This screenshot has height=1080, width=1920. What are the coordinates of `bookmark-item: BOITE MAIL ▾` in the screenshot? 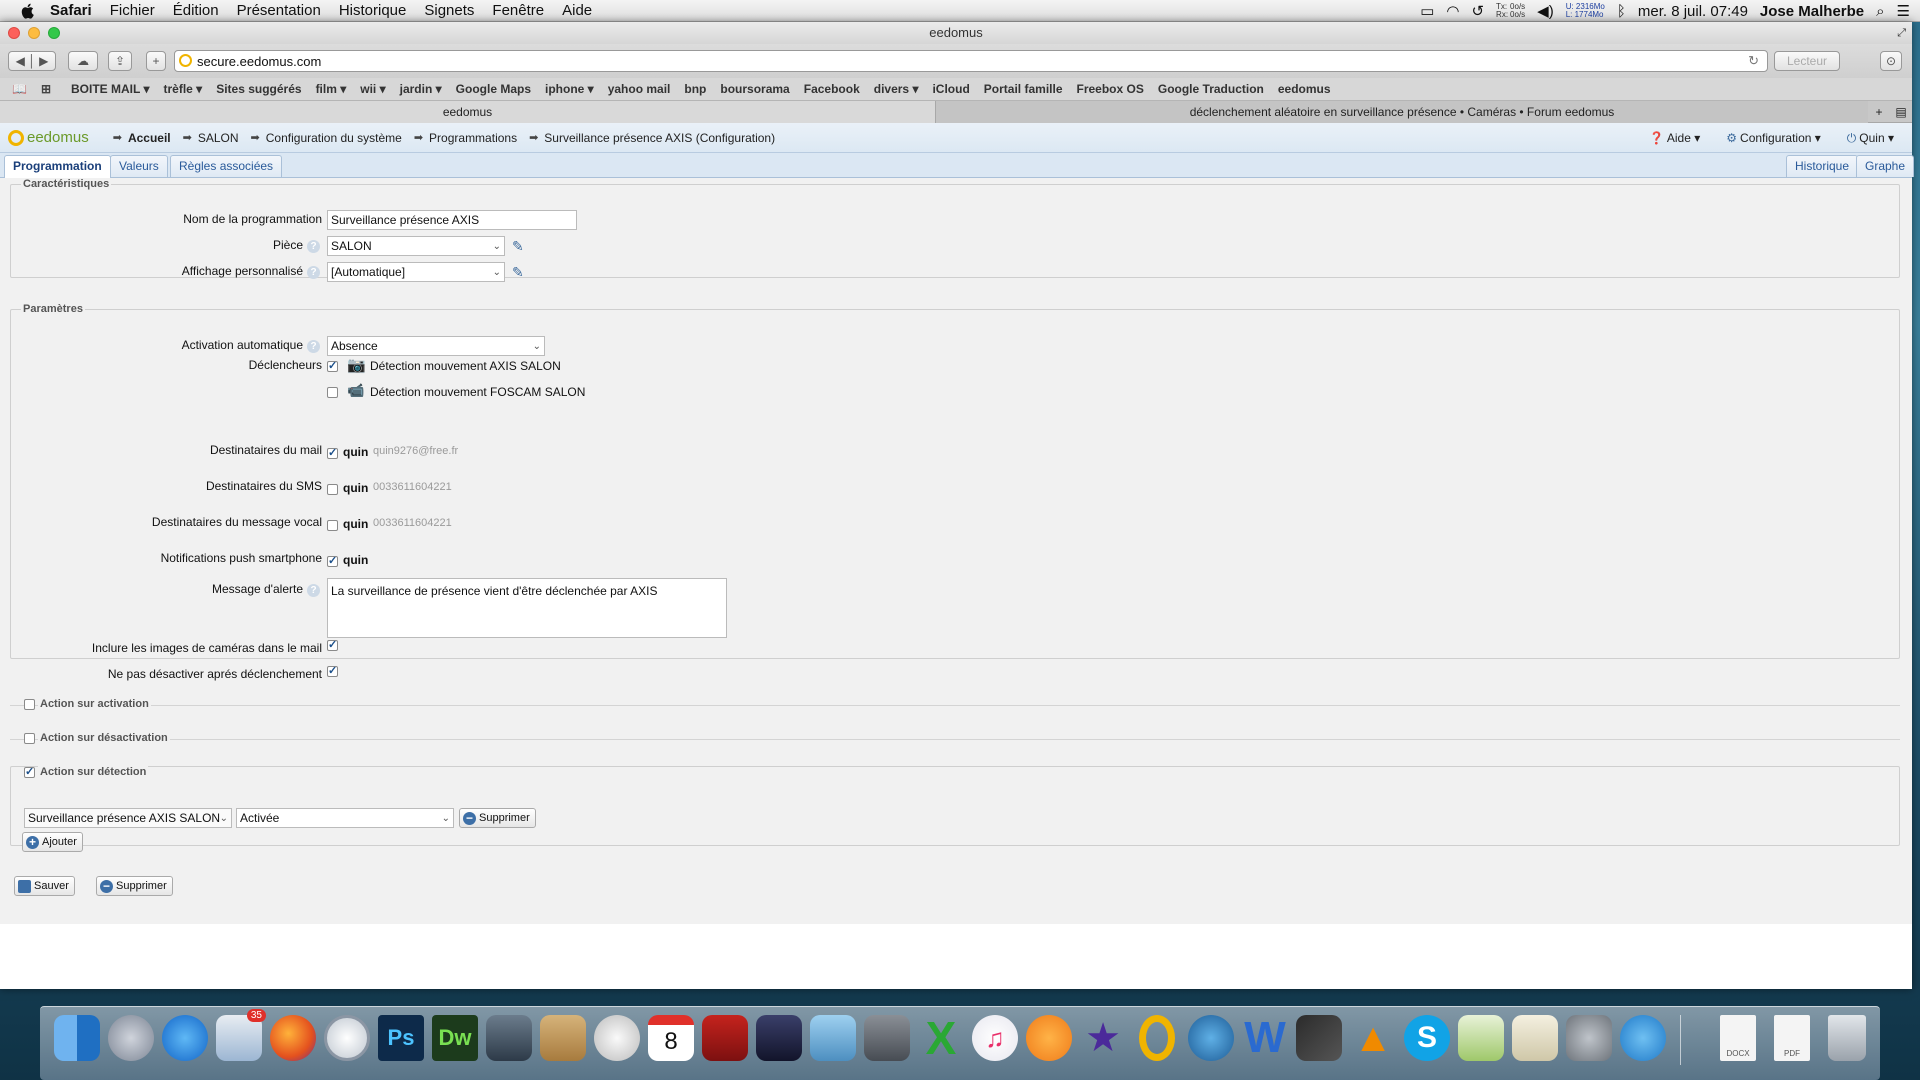 It's located at (110, 89).